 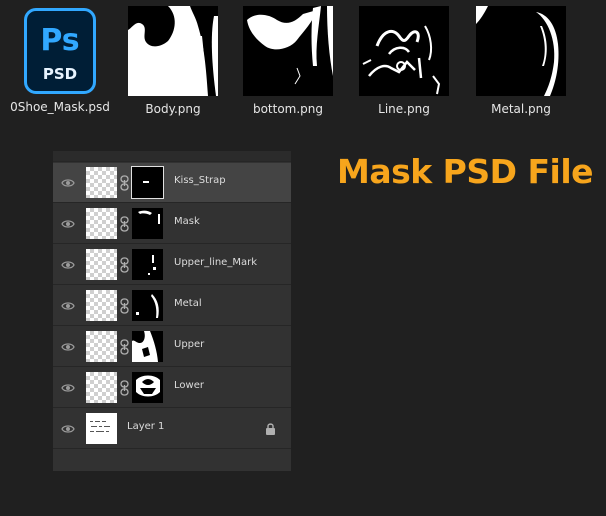 I want to click on photoshop-file-icon: Ps PSD, so click(x=60, y=51).